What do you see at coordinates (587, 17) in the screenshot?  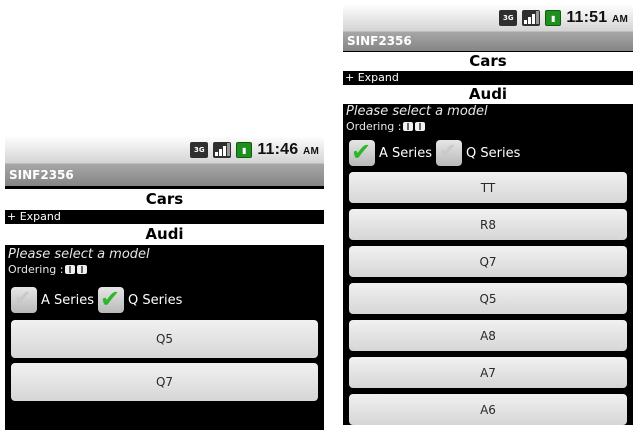 I see `clock-time: 11:51` at bounding box center [587, 17].